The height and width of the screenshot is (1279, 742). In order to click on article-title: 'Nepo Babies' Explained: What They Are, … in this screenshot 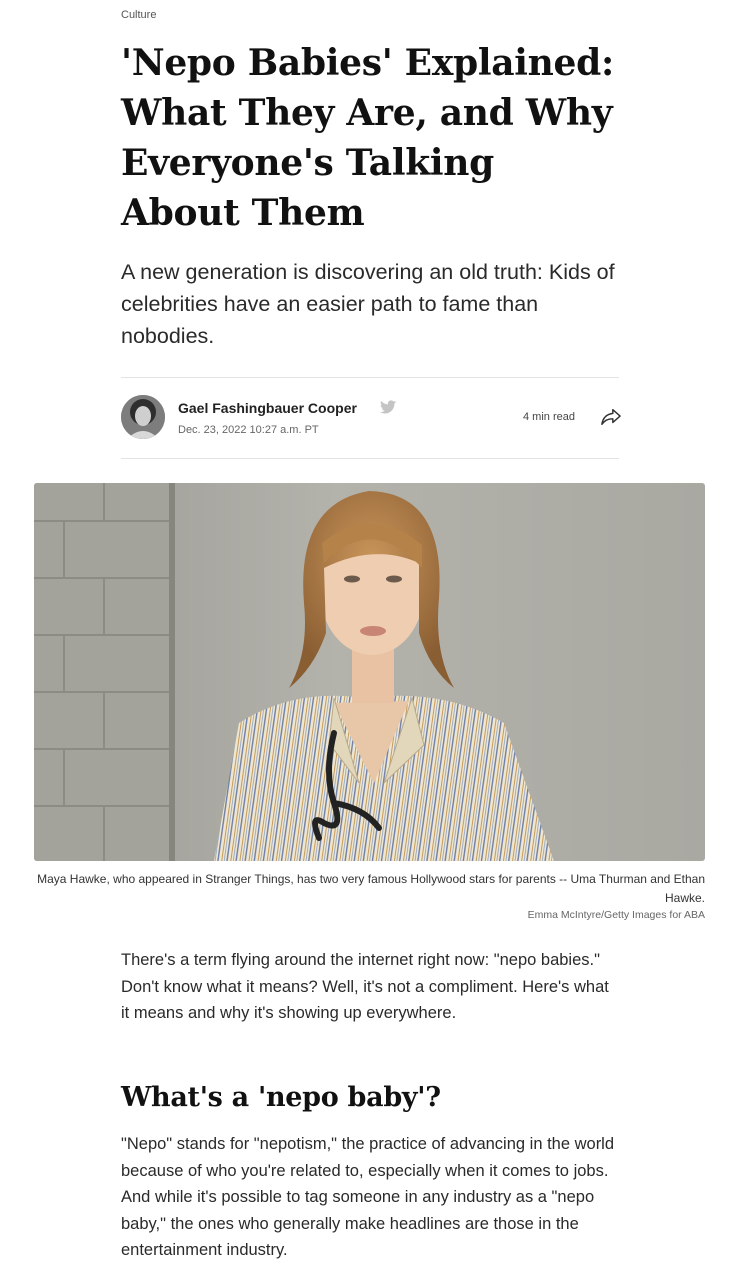, I will do `click(367, 138)`.